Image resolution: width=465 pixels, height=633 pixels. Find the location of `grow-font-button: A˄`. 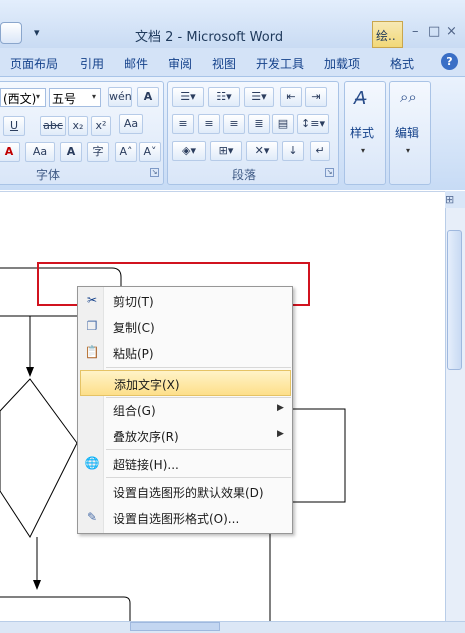

grow-font-button: A˄ is located at coordinates (126, 152).